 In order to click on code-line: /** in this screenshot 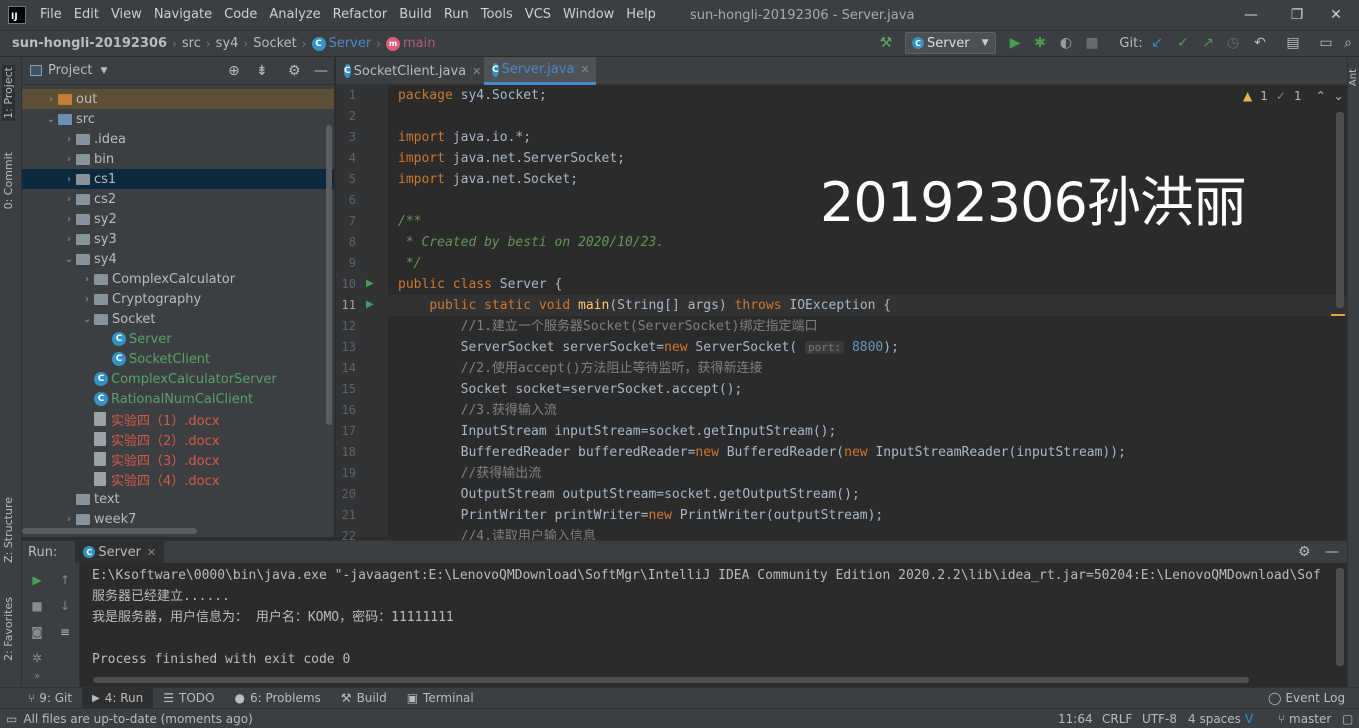, I will do `click(409, 221)`.